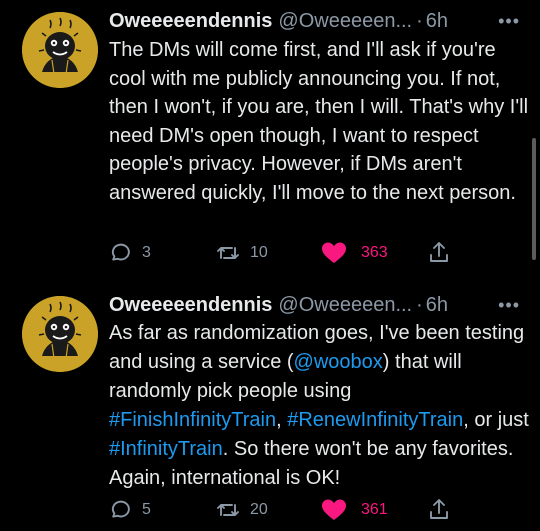 This screenshot has height=531, width=540. What do you see at coordinates (259, 509) in the screenshot?
I see `retweet-count: 20` at bounding box center [259, 509].